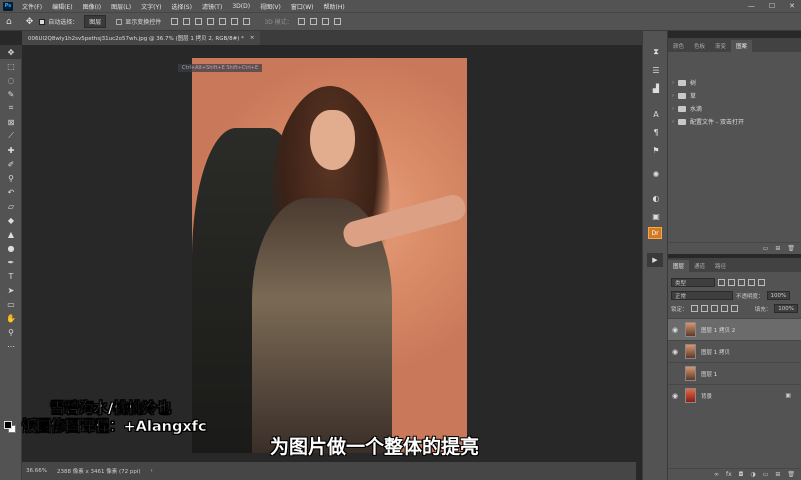 The image size is (801, 480). What do you see at coordinates (734, 373) in the screenshot?
I see `layer-row: 图层 1` at bounding box center [734, 373].